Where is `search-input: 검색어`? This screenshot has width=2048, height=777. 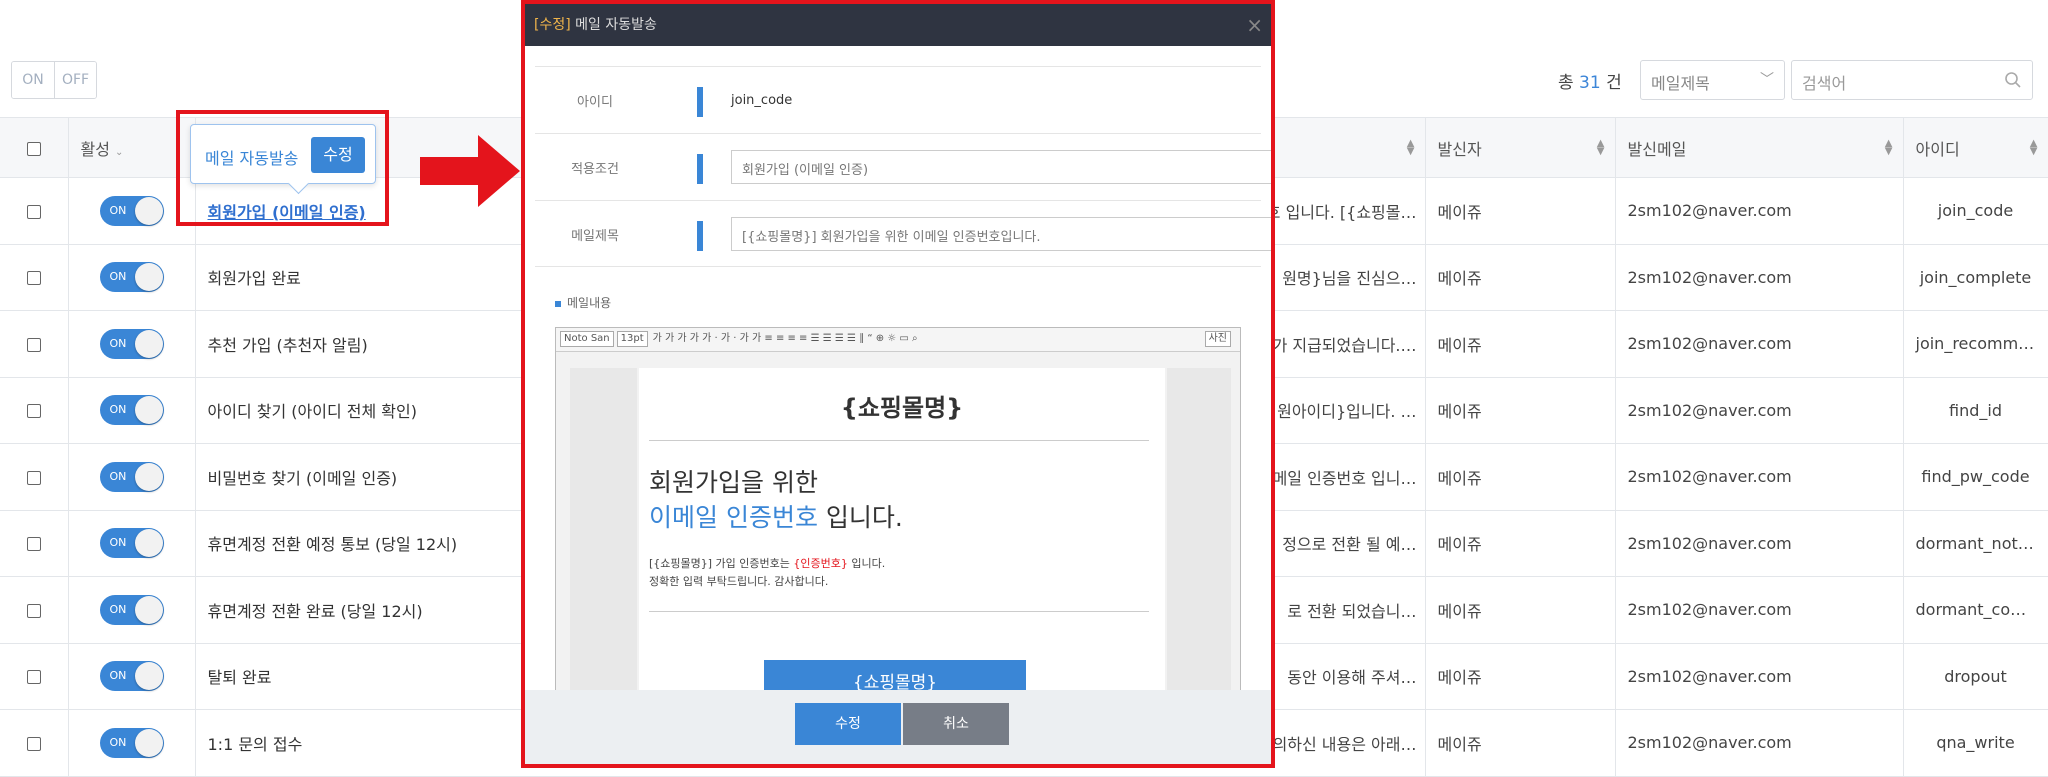
search-input: 검색어 is located at coordinates (1912, 80).